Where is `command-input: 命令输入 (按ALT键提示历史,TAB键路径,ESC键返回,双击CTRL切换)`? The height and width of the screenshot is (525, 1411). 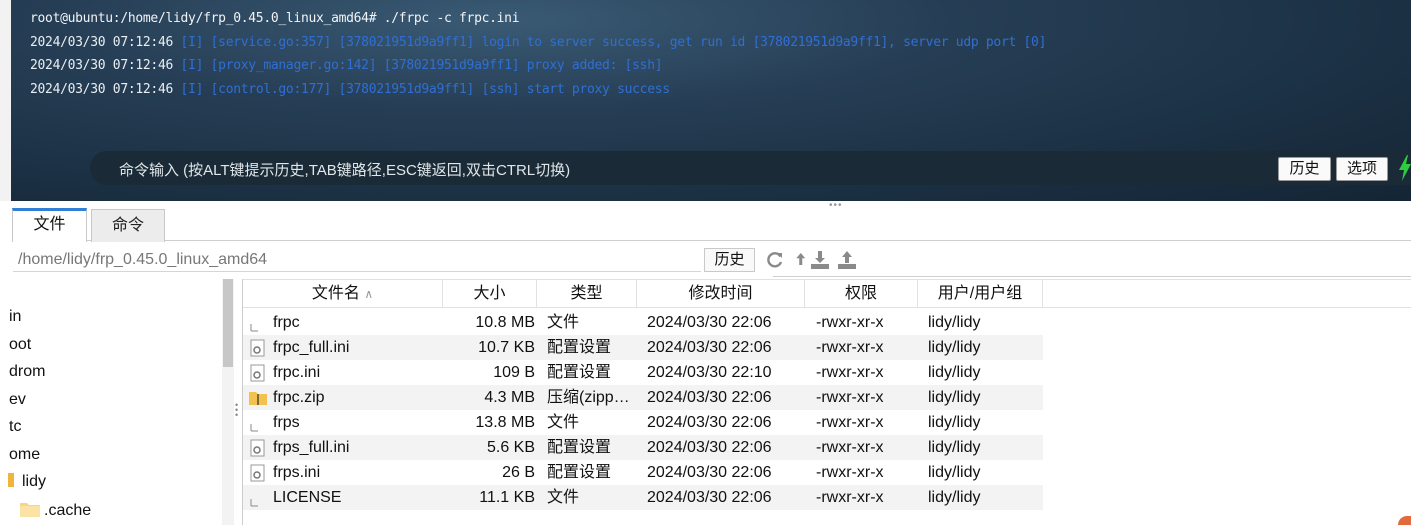 command-input: 命令输入 (按ALT键提示历史,TAB键路径,ESC键返回,双击CTRL切换) is located at coordinates (344, 169).